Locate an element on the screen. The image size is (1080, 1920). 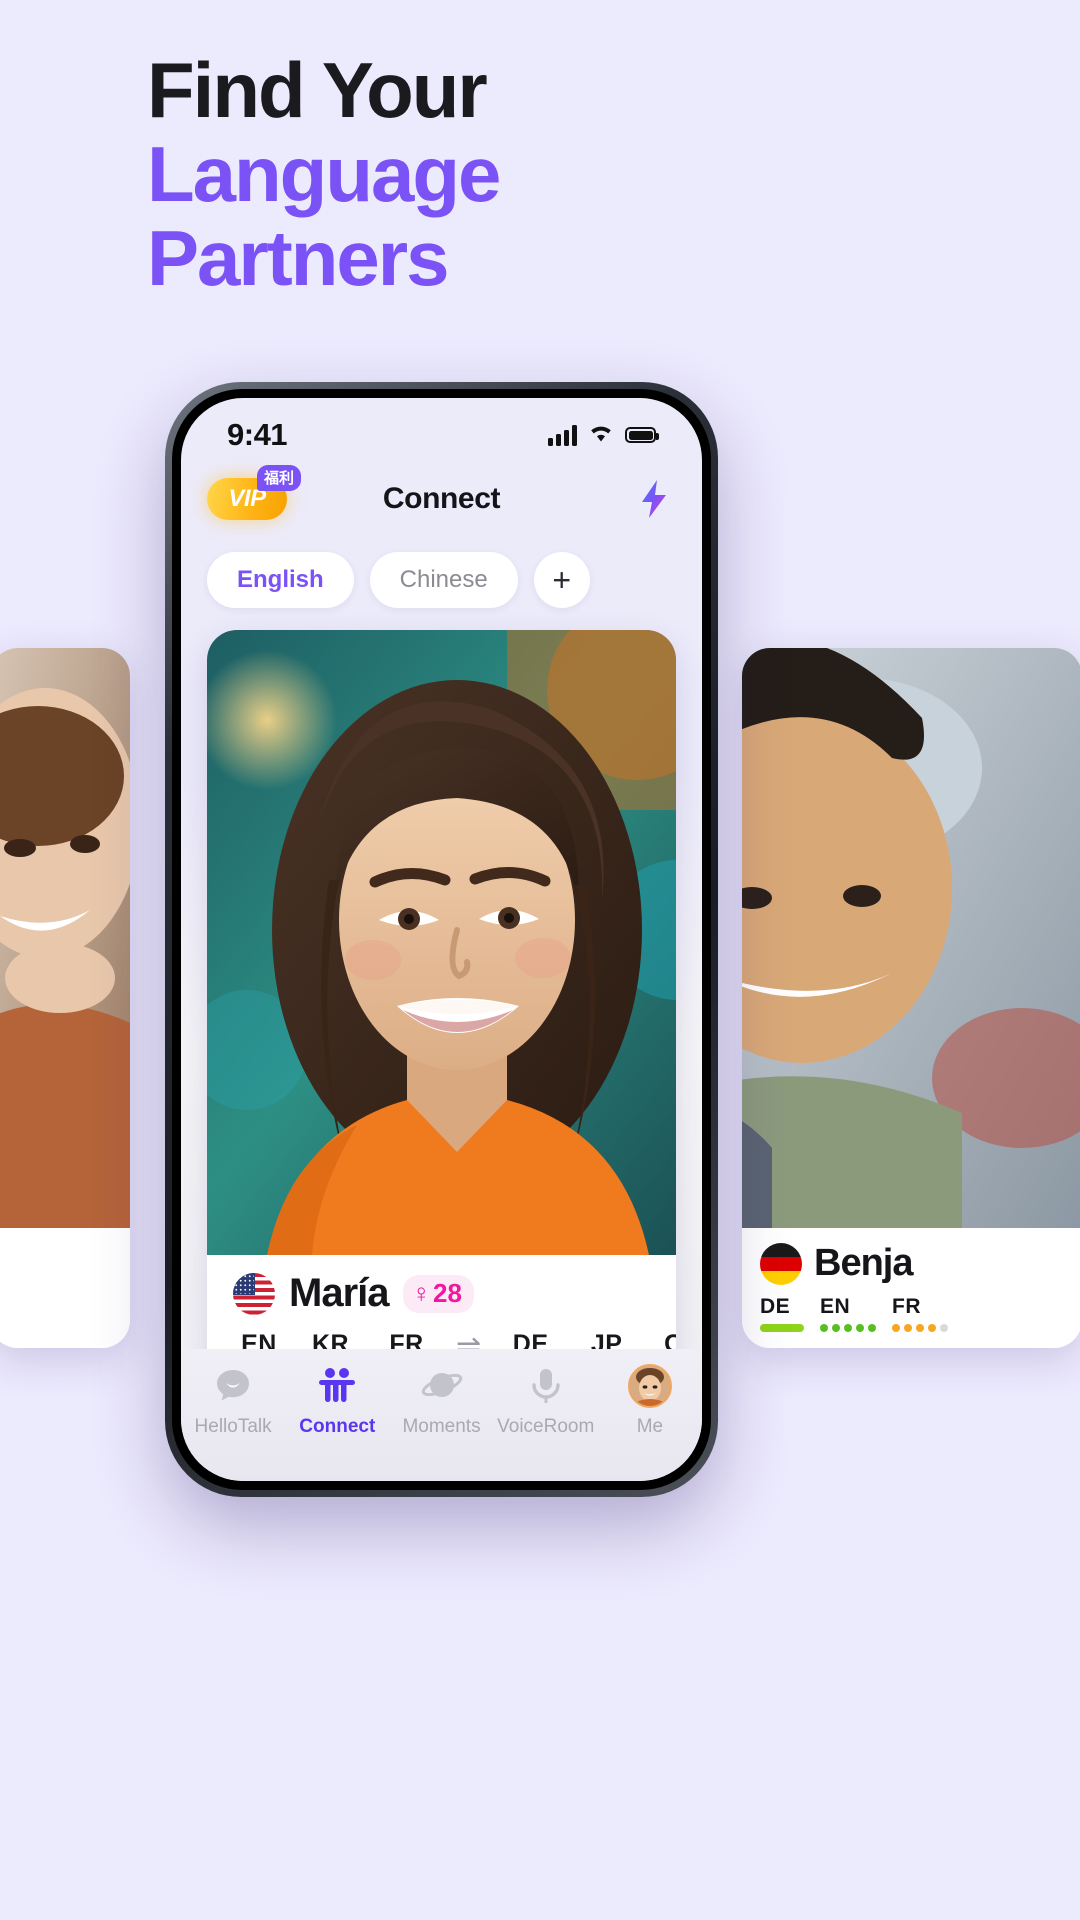
side-card-languages: DE EN FR is located at coordinates (912, 1313).